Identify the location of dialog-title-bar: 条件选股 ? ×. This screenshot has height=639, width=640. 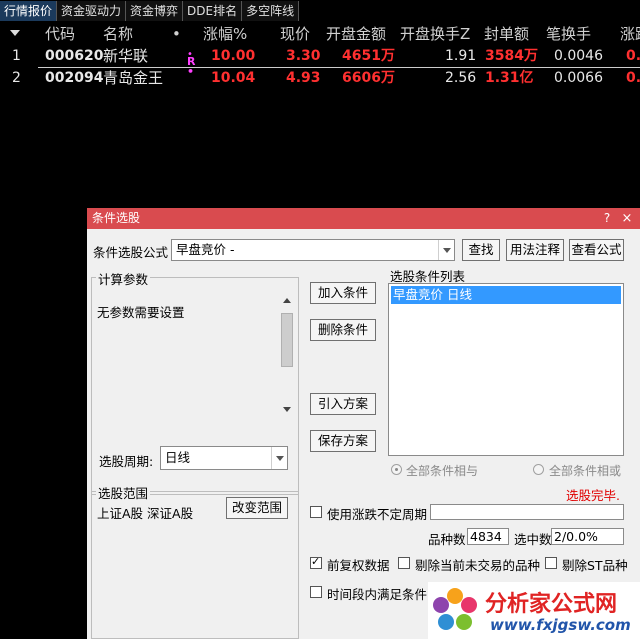
(363, 218).